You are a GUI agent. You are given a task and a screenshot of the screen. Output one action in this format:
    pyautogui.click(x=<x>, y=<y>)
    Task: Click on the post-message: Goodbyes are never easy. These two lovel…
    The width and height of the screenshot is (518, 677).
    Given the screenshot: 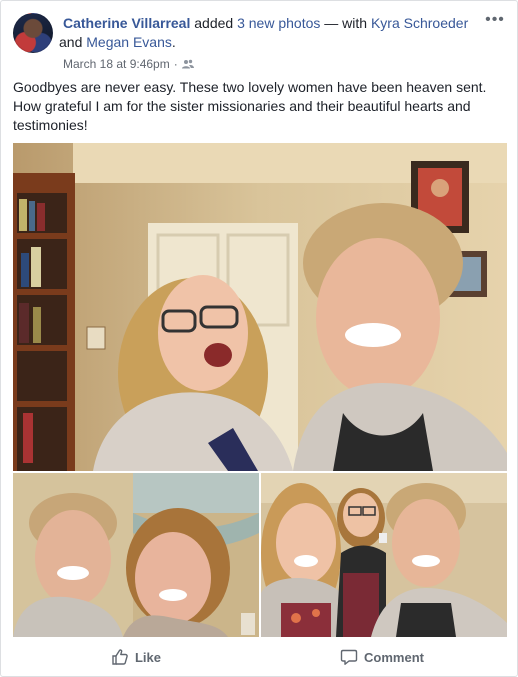 What is the action you would take?
    pyautogui.click(x=250, y=106)
    